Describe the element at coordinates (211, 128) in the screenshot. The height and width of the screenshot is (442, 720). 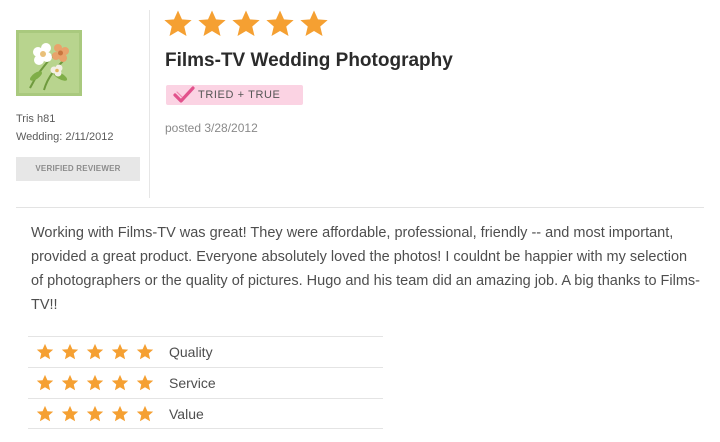
I see `posted-date: posted 3/28/2012` at that location.